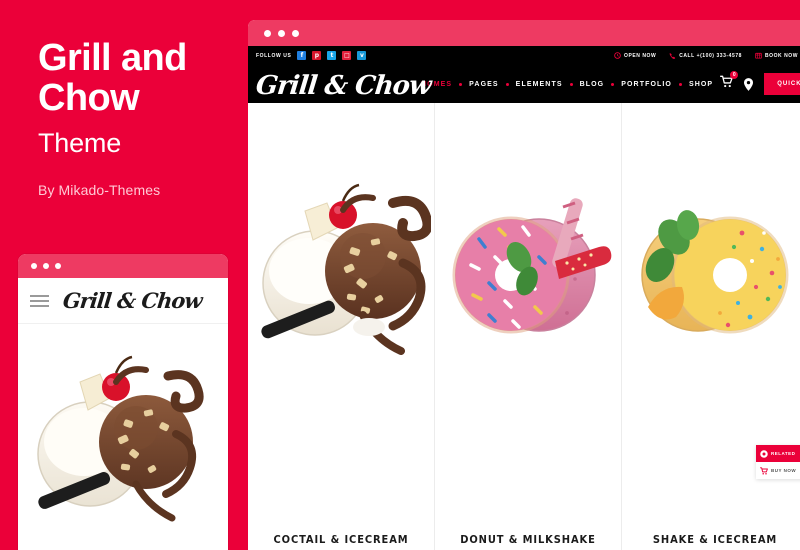  I want to click on related-button: Related, so click(778, 453).